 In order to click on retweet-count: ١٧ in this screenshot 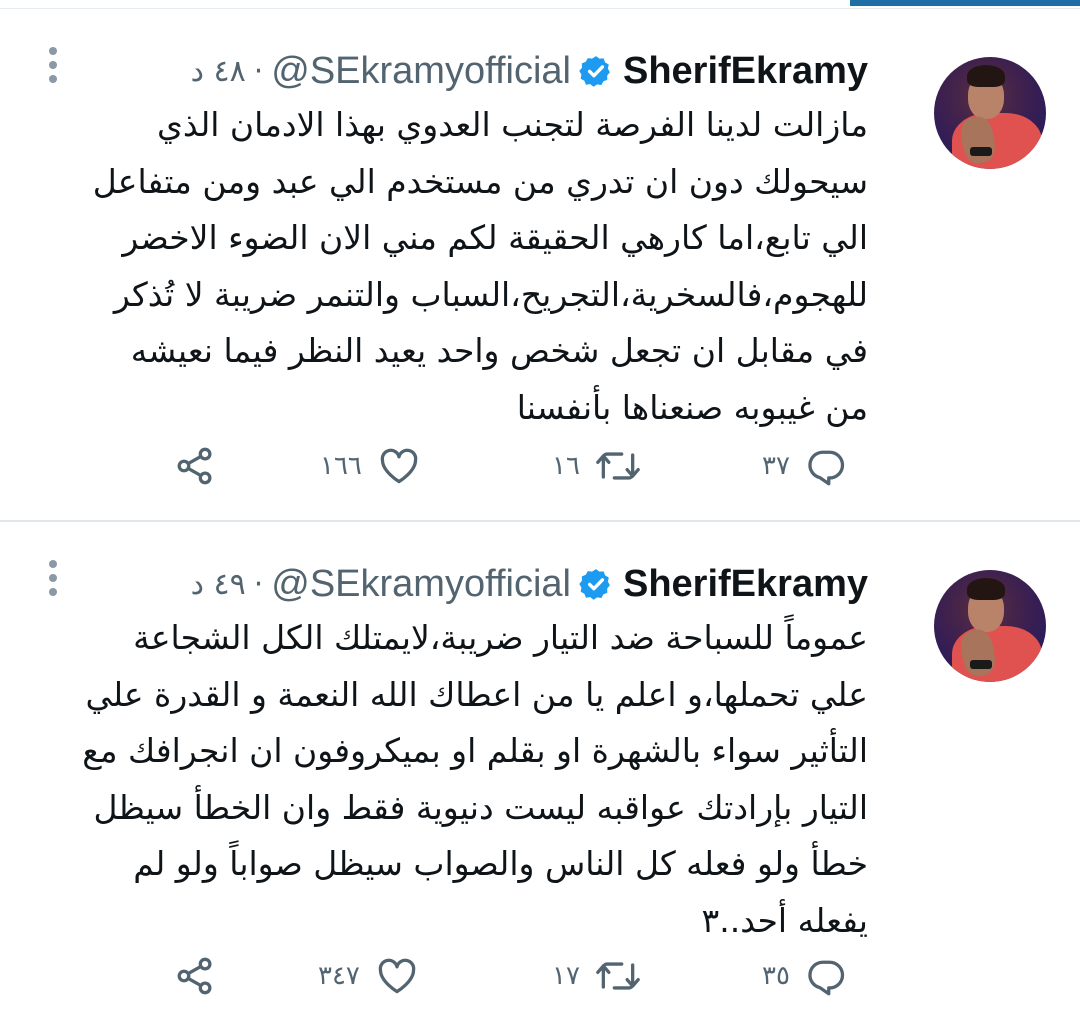, I will do `click(566, 976)`.